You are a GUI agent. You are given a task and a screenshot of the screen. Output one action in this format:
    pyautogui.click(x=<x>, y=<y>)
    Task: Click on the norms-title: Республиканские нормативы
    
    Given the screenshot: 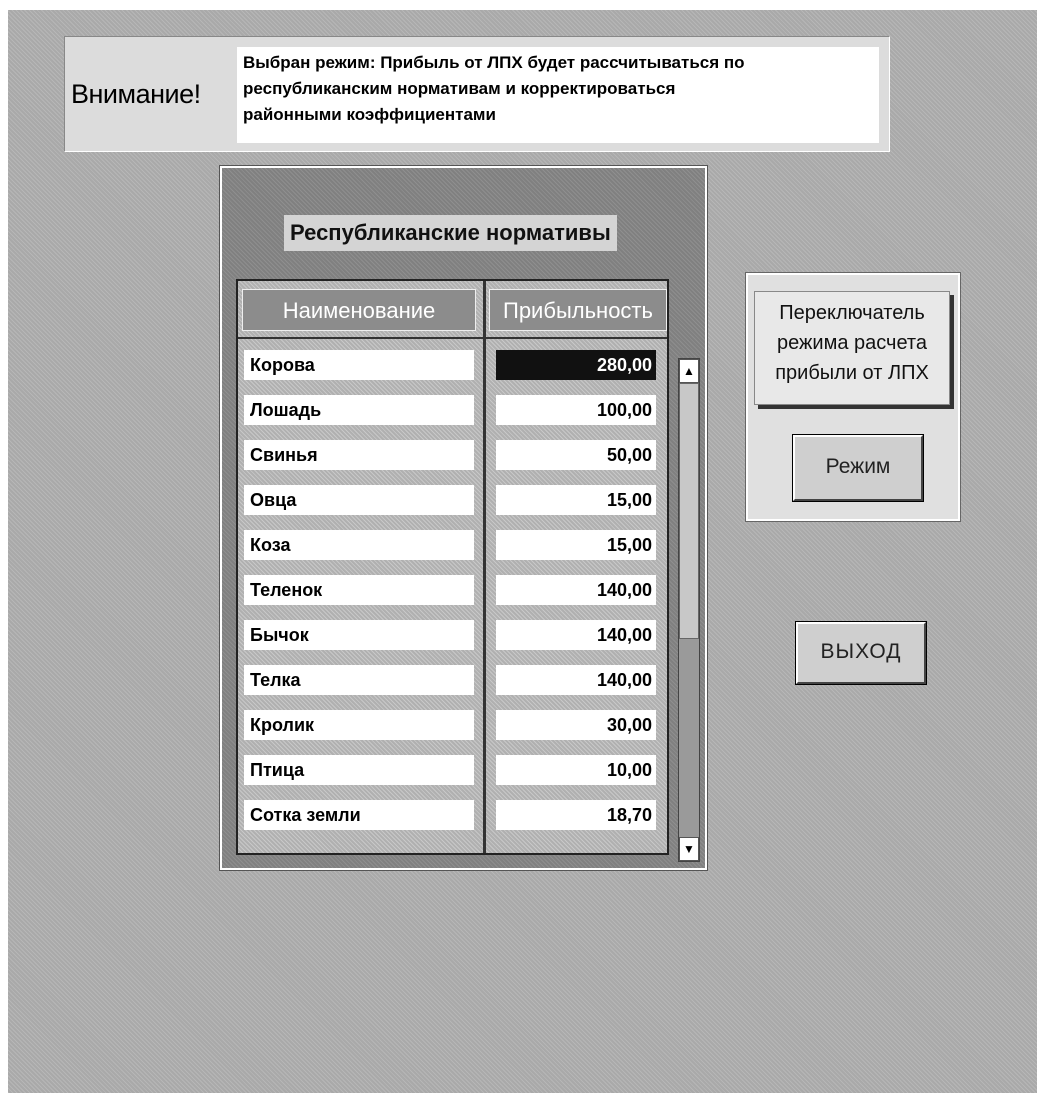 What is the action you would take?
    pyautogui.click(x=450, y=233)
    